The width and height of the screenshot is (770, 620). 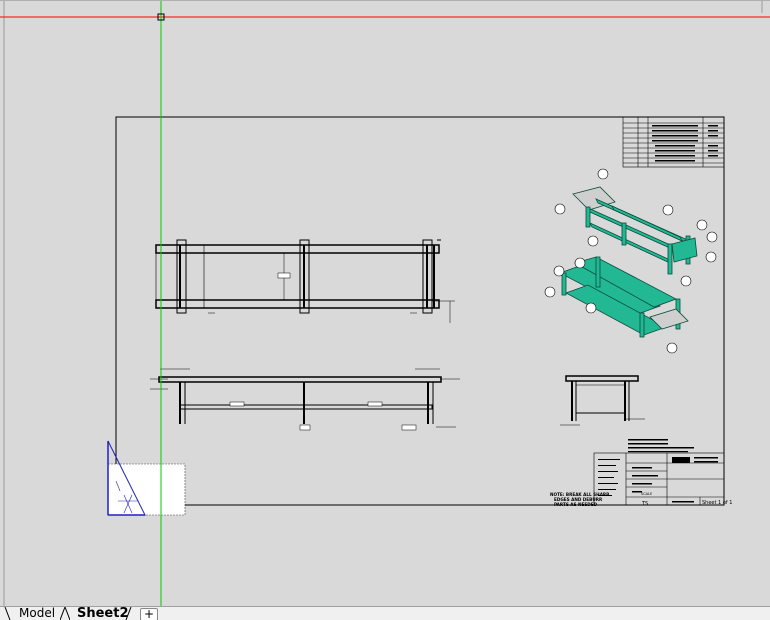 What do you see at coordinates (103, 613) in the screenshot?
I see `tab-sheet2: Sheet2` at bounding box center [103, 613].